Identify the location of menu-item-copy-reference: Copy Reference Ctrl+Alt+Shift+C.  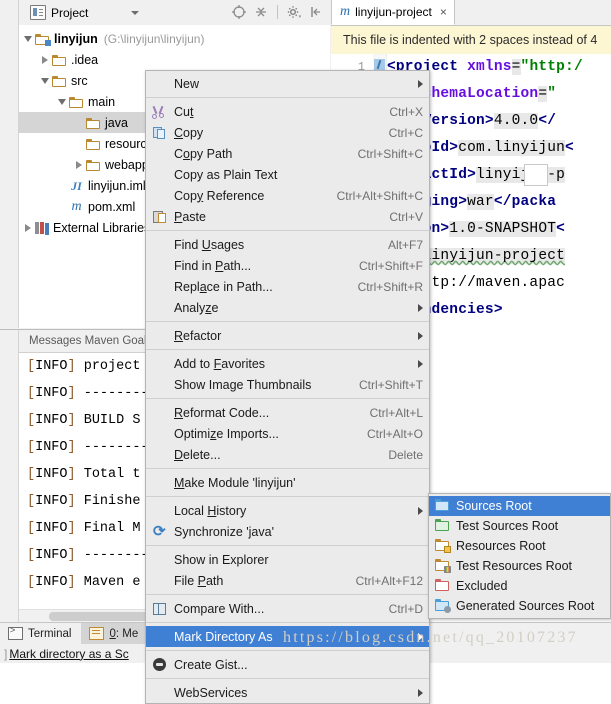
(287, 195).